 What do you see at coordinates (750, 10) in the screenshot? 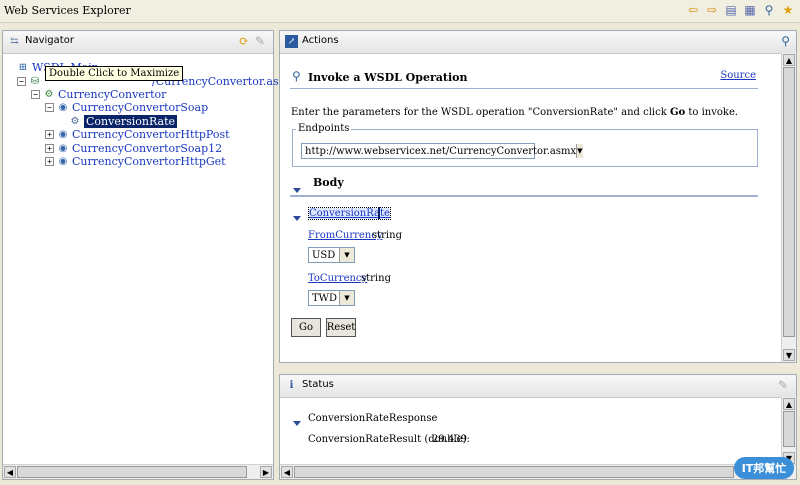
I see `wsil-page-icon: ▦` at bounding box center [750, 10].